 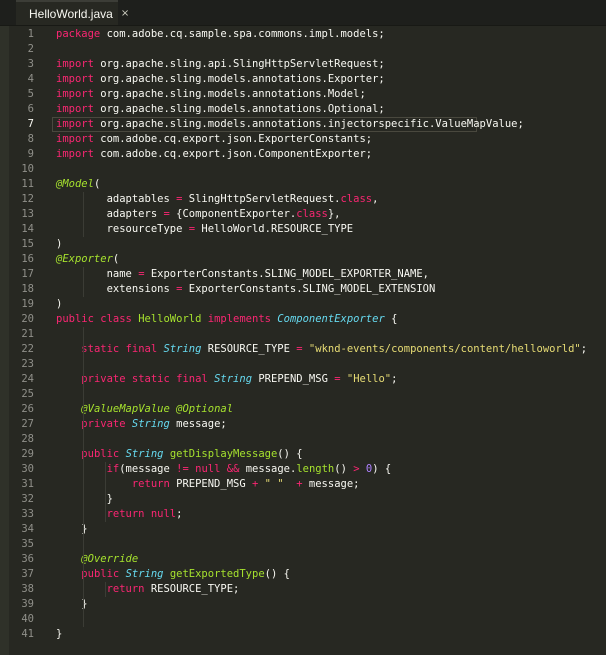 What do you see at coordinates (303, 304) in the screenshot?
I see `code-line: 19)` at bounding box center [303, 304].